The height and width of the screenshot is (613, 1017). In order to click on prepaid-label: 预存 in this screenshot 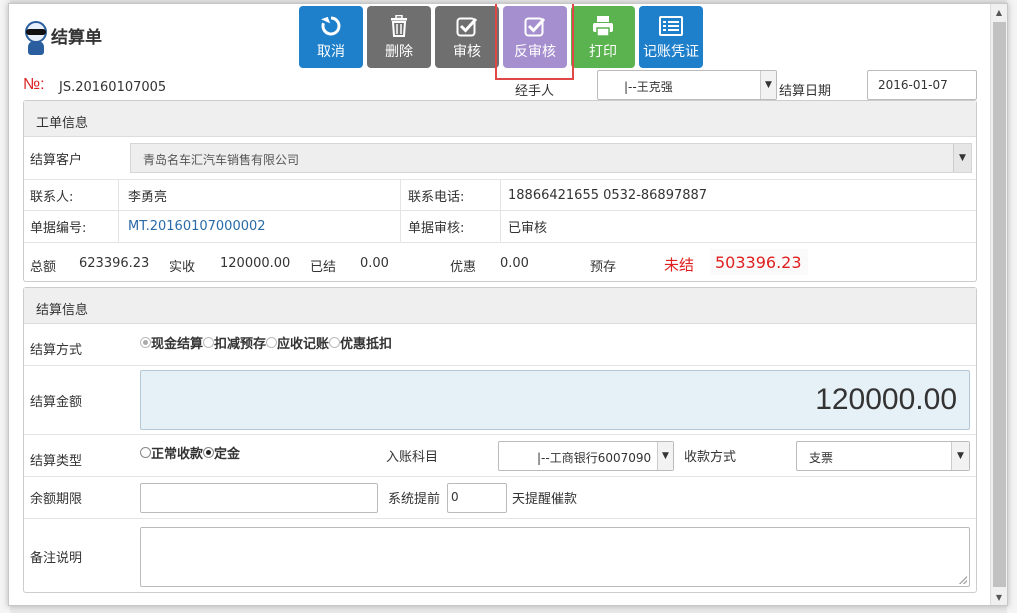, I will do `click(603, 267)`.